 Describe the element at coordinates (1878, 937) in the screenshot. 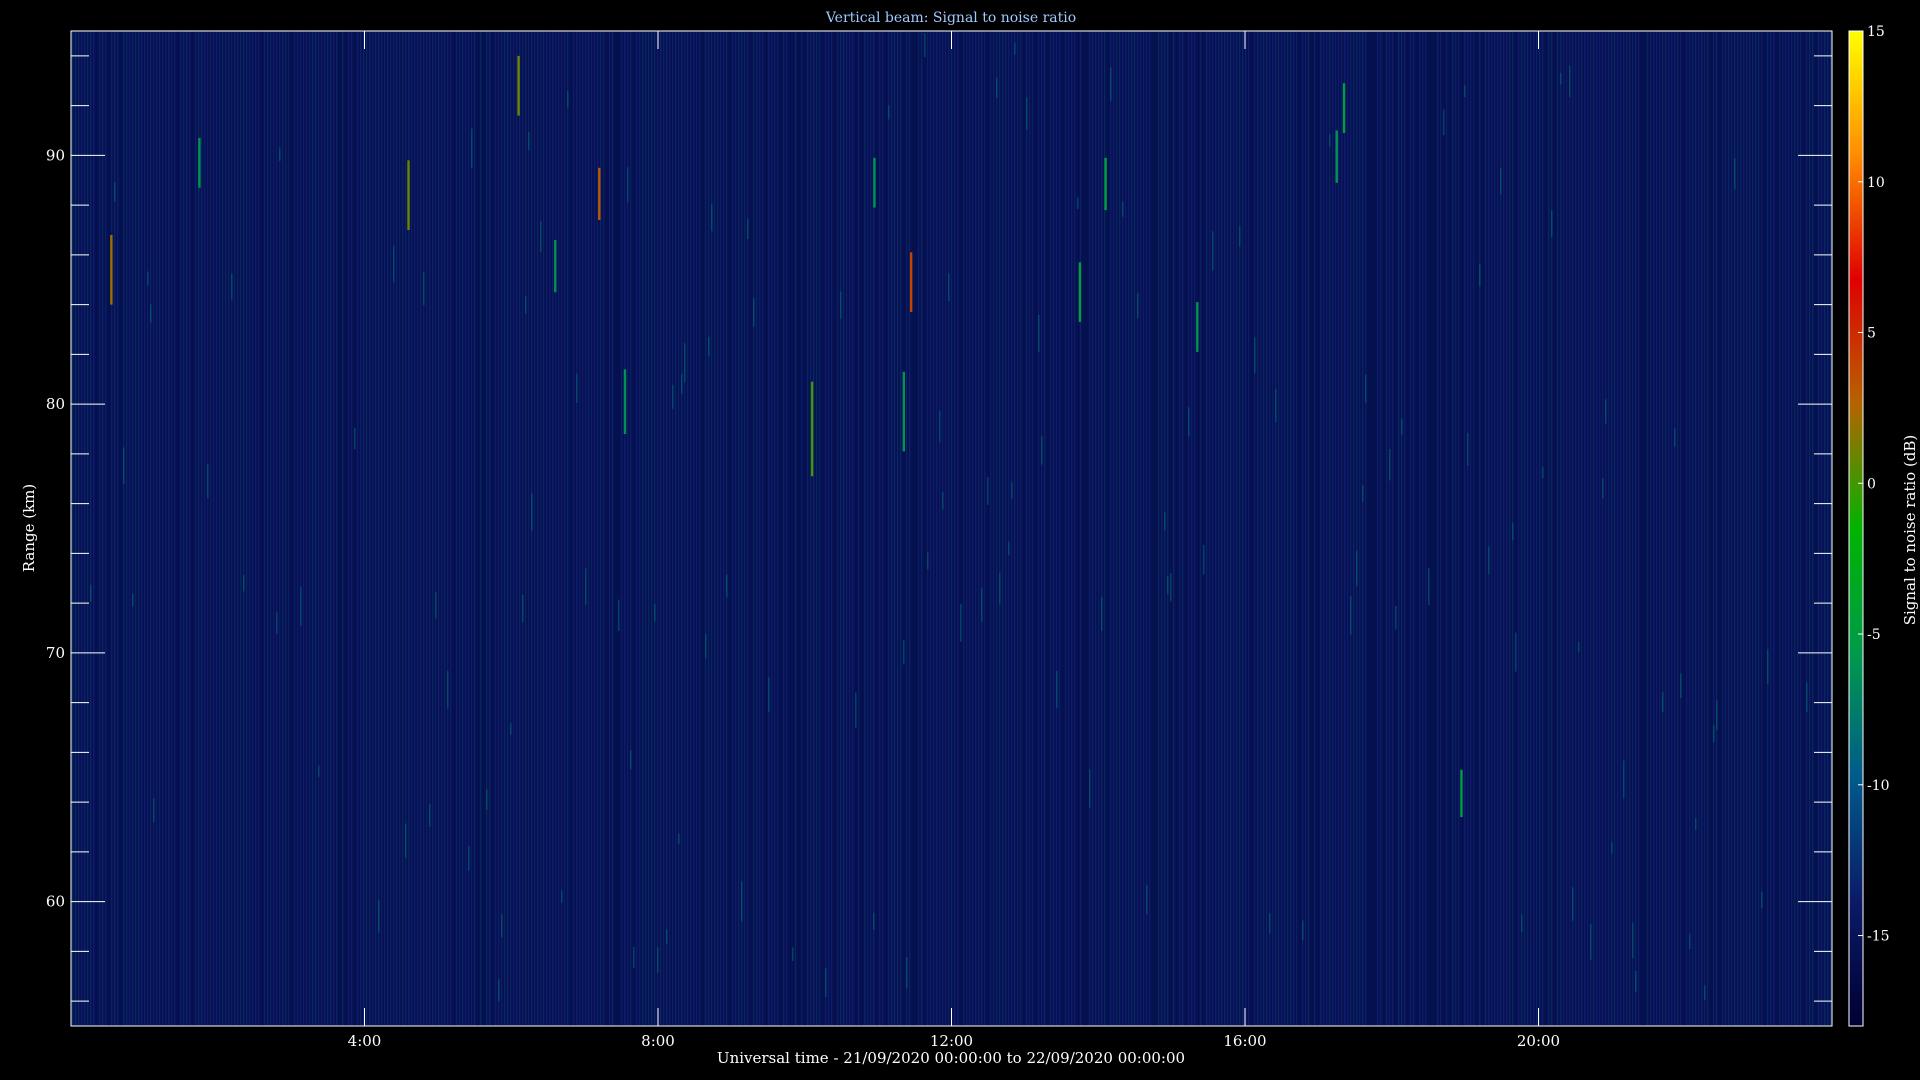

I see `colorbar-tick-label: -15` at that location.